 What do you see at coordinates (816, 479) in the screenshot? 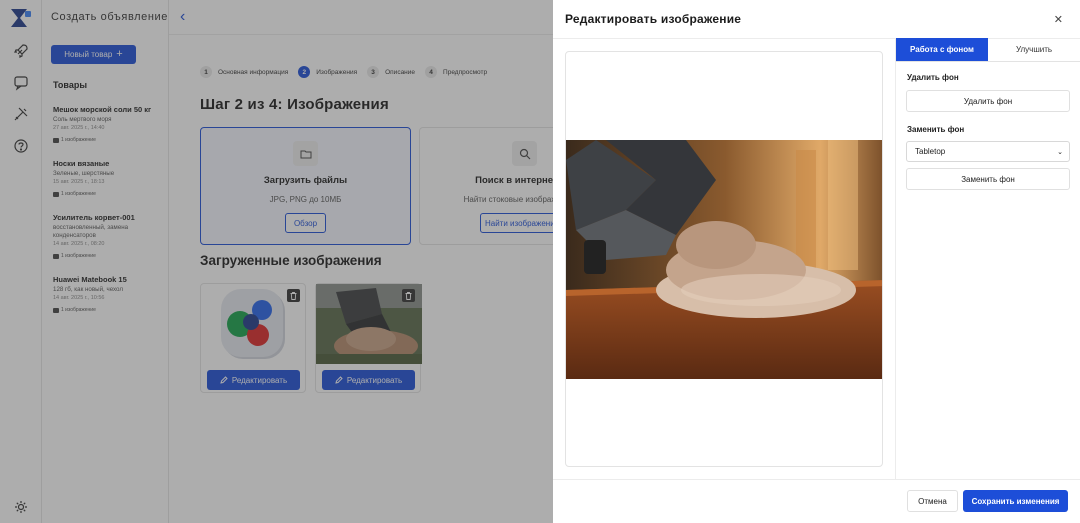
I see `modal-footer-divider` at bounding box center [816, 479].